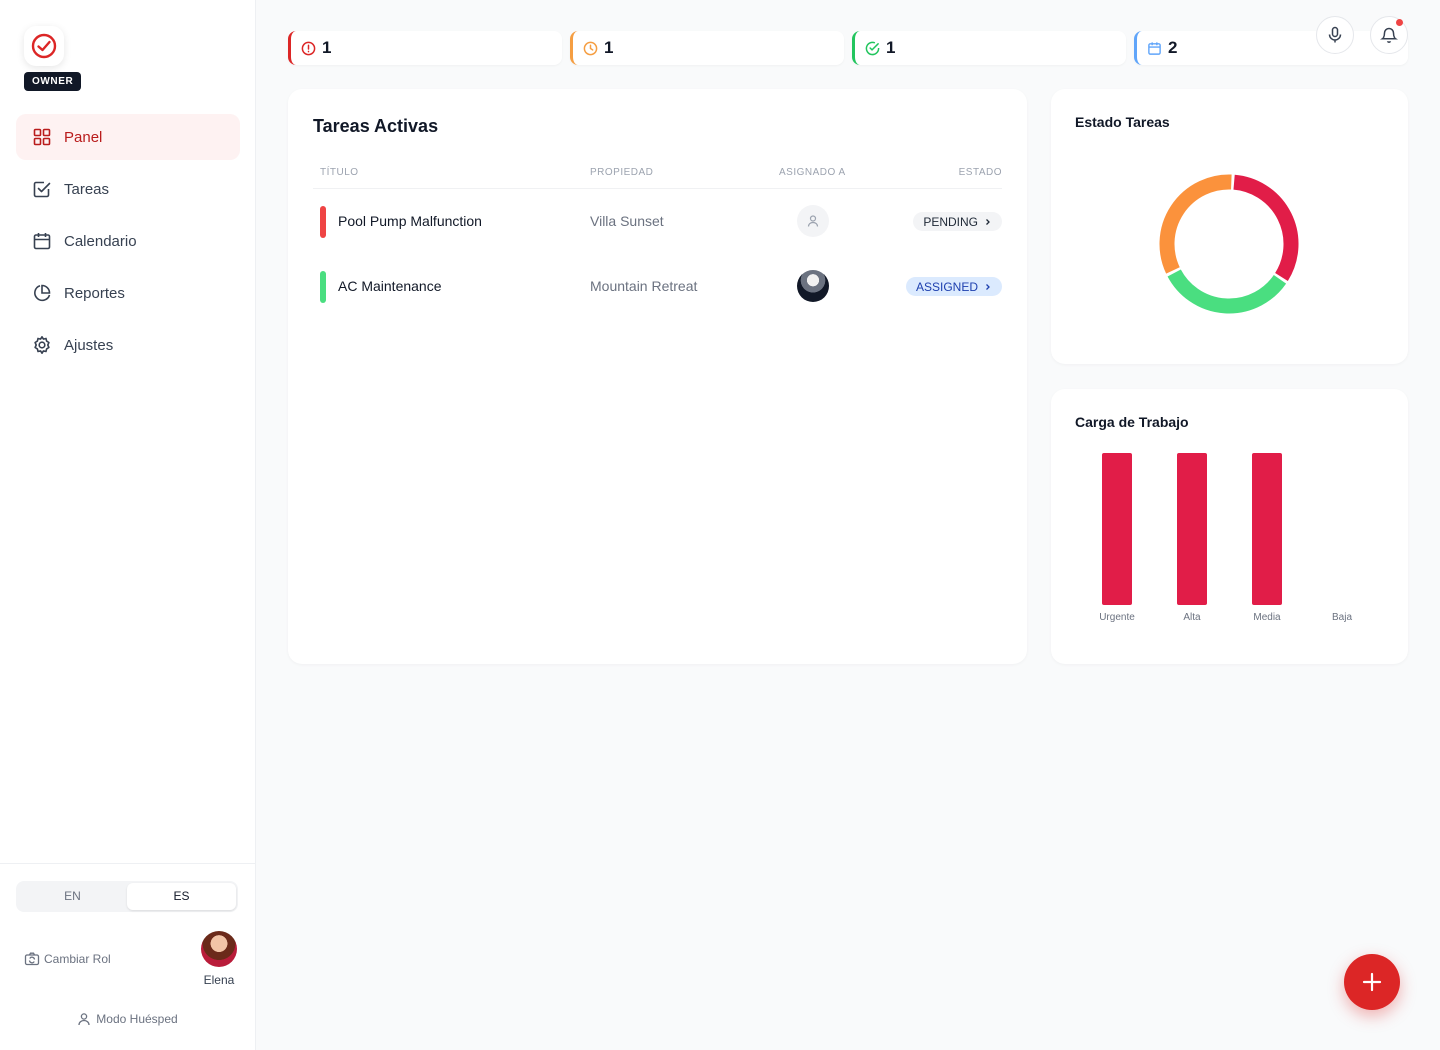 This screenshot has width=1440, height=1050. I want to click on nav-item-ajustes: Ajustes, so click(128, 345).